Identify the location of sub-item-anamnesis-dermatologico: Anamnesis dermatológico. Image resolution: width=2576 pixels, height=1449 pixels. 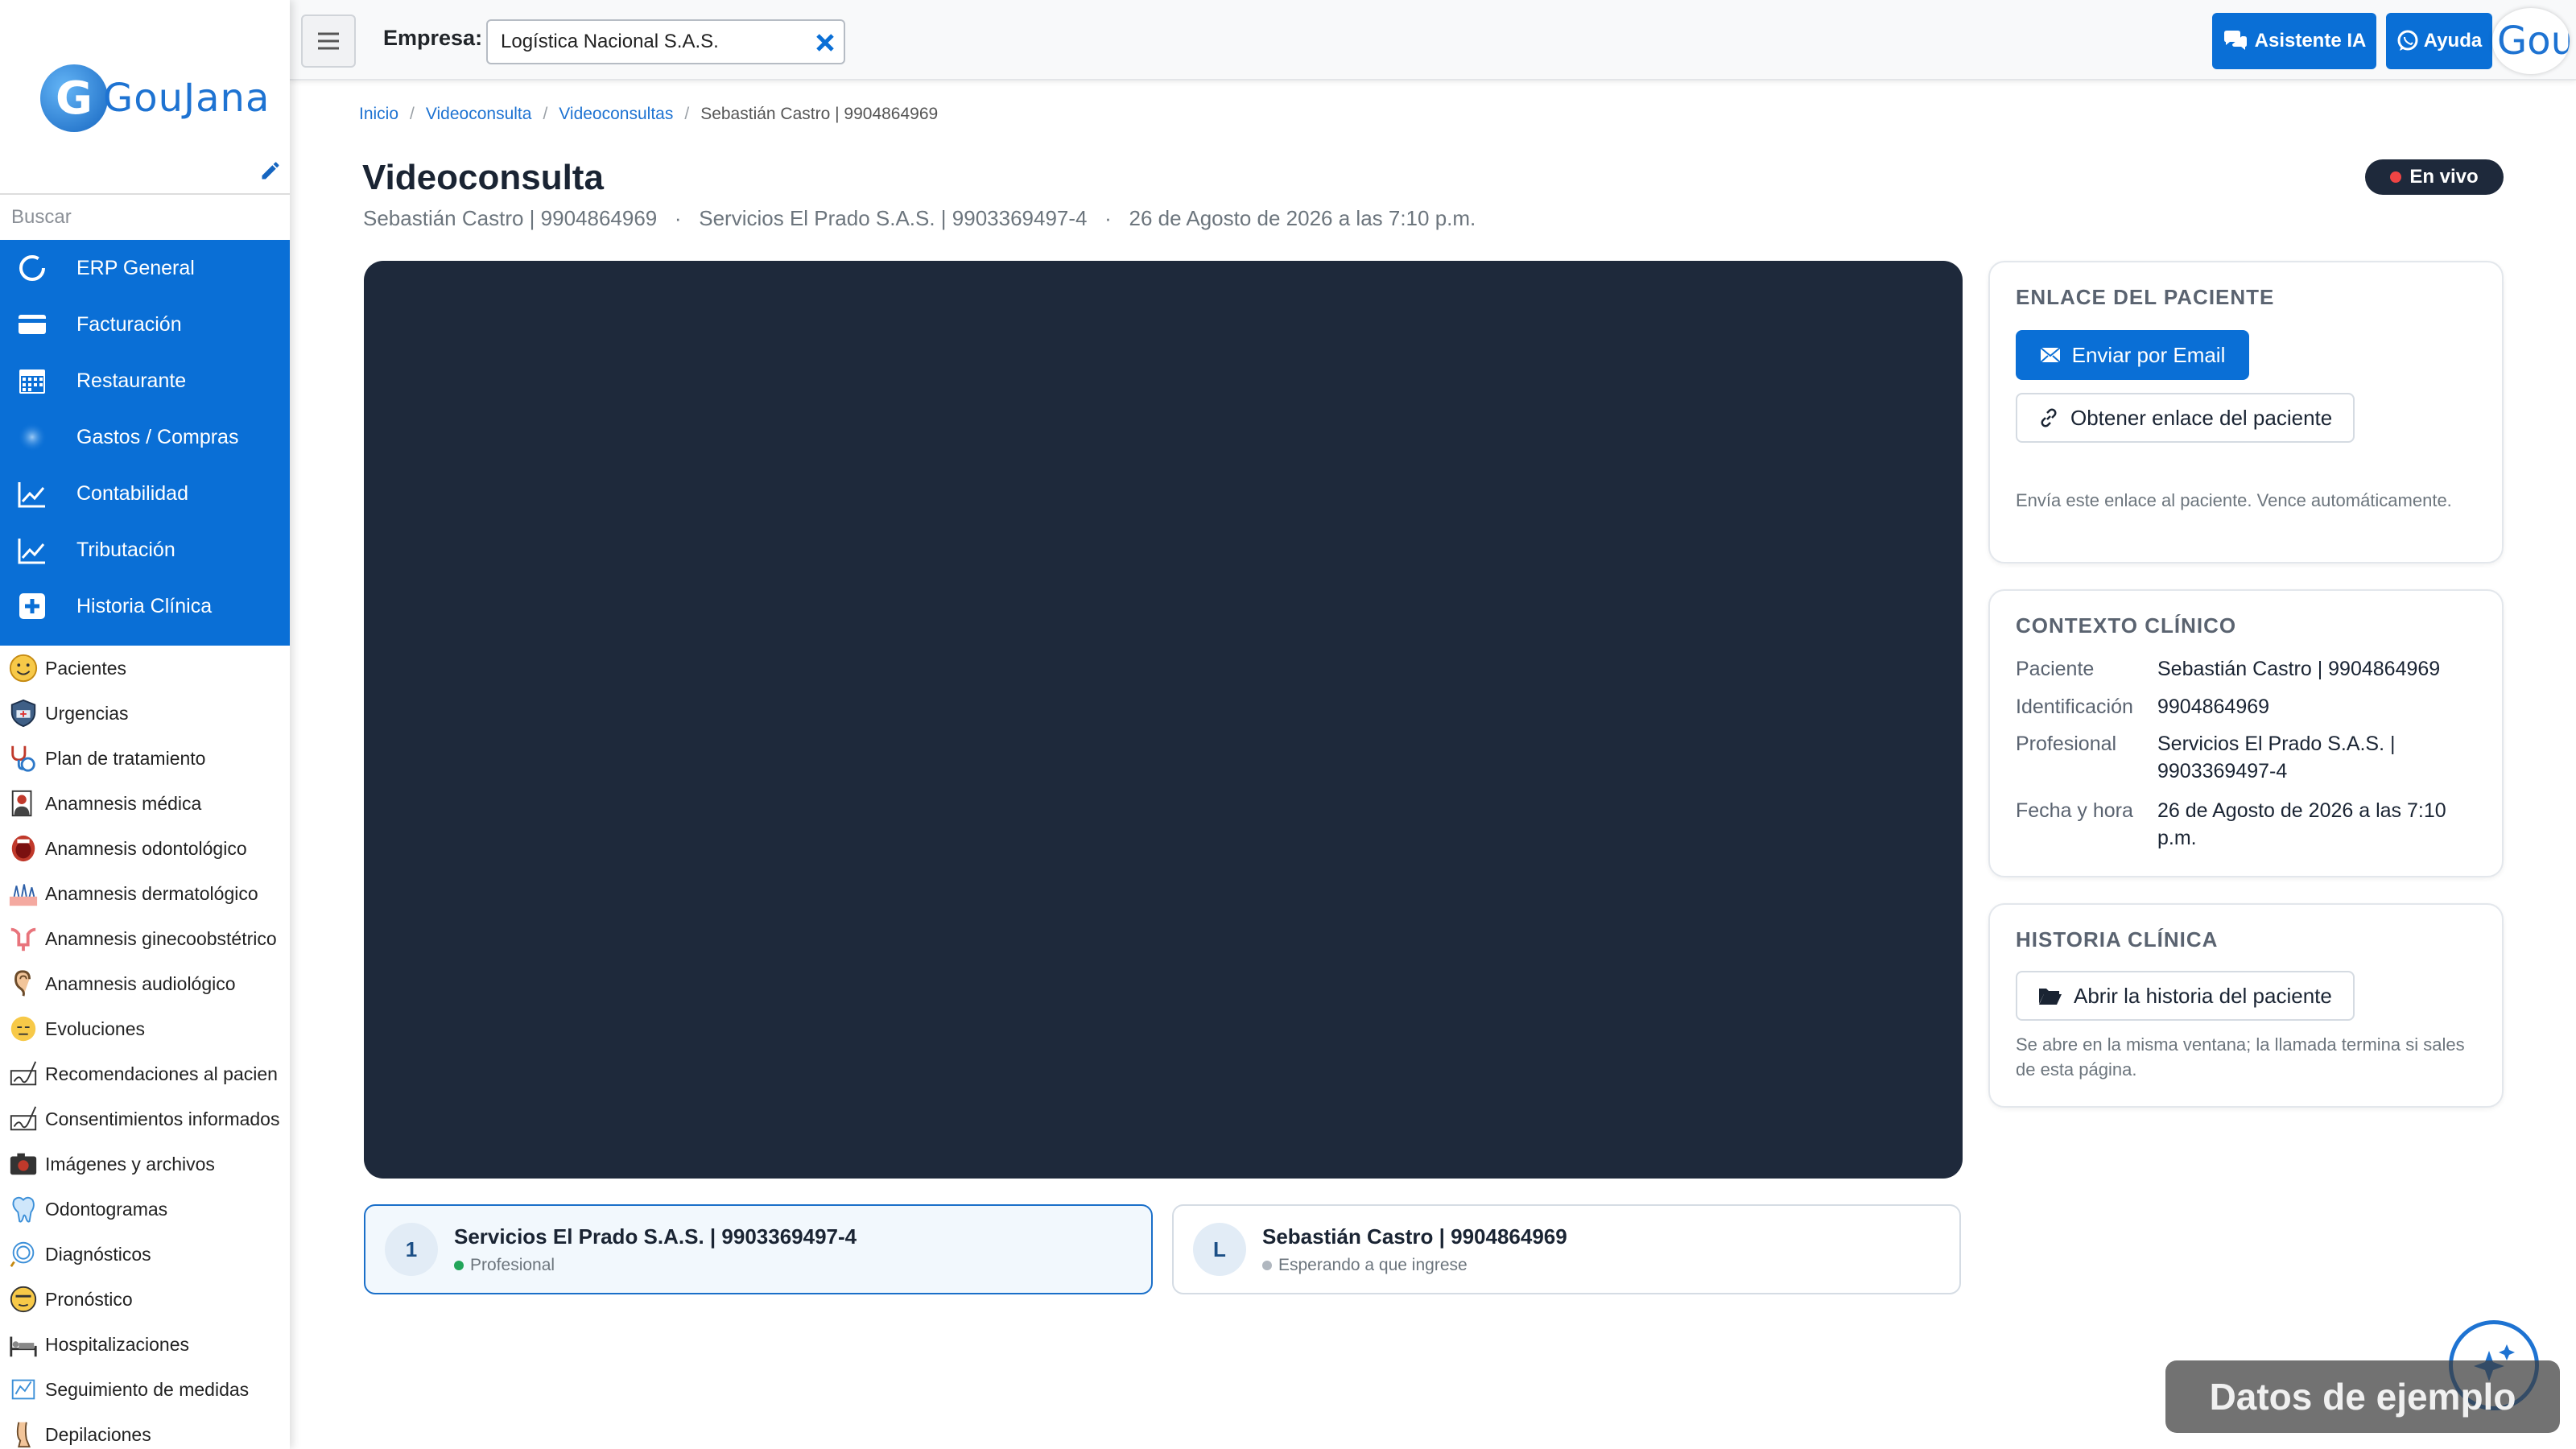
(145, 893).